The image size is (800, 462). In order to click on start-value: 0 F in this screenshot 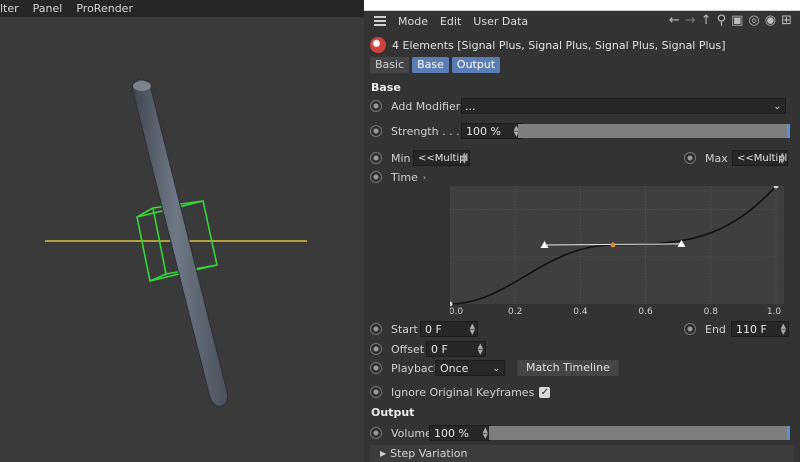, I will do `click(433, 329)`.